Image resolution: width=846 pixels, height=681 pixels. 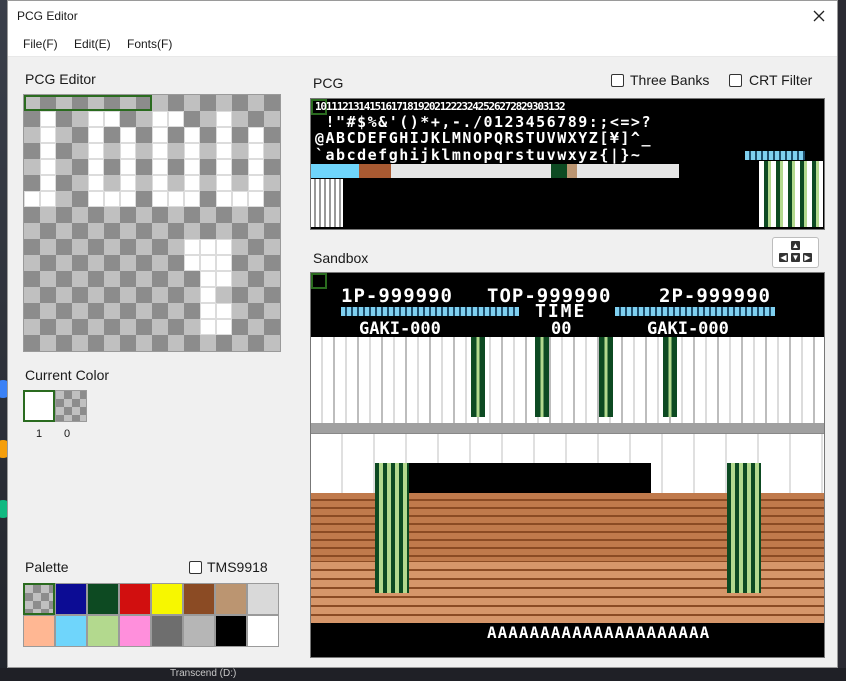 What do you see at coordinates (819, 16) in the screenshot?
I see `close-button` at bounding box center [819, 16].